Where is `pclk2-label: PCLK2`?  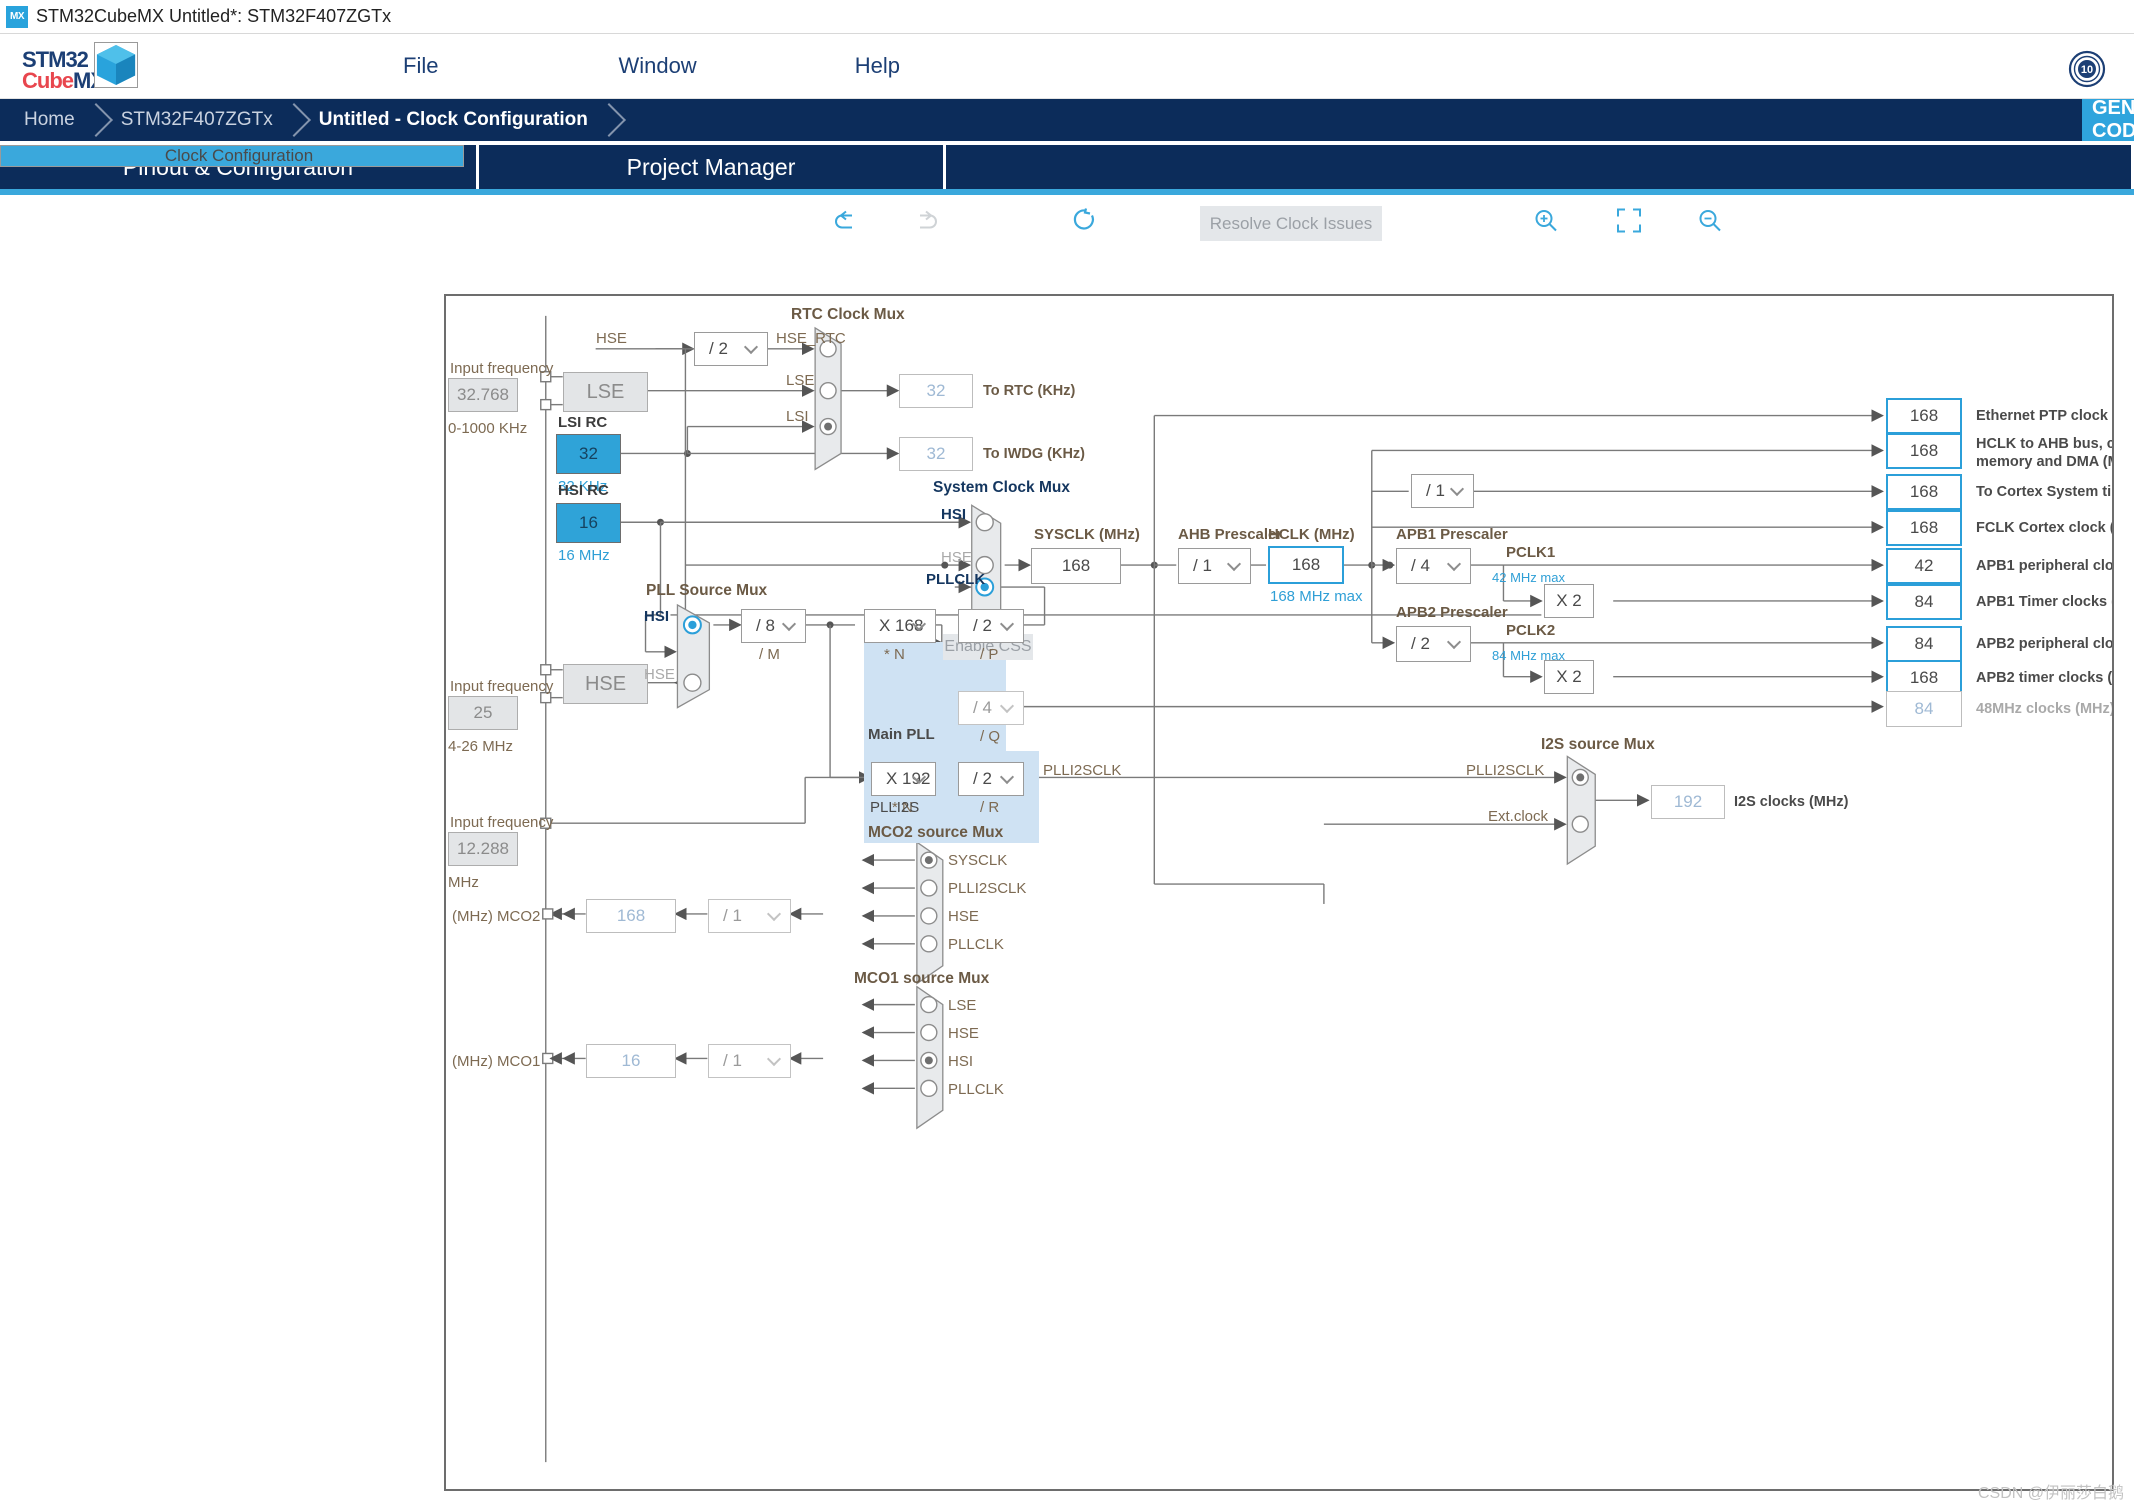 pclk2-label: PCLK2 is located at coordinates (1531, 630).